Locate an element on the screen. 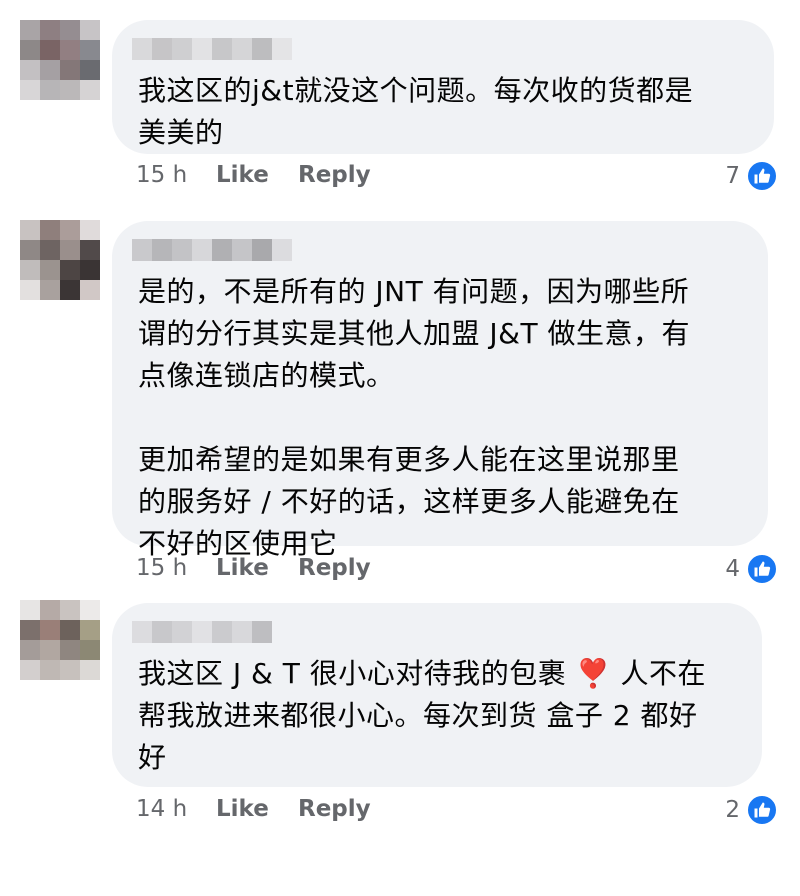 The height and width of the screenshot is (896, 800). reaction-summary: 4 is located at coordinates (751, 569).